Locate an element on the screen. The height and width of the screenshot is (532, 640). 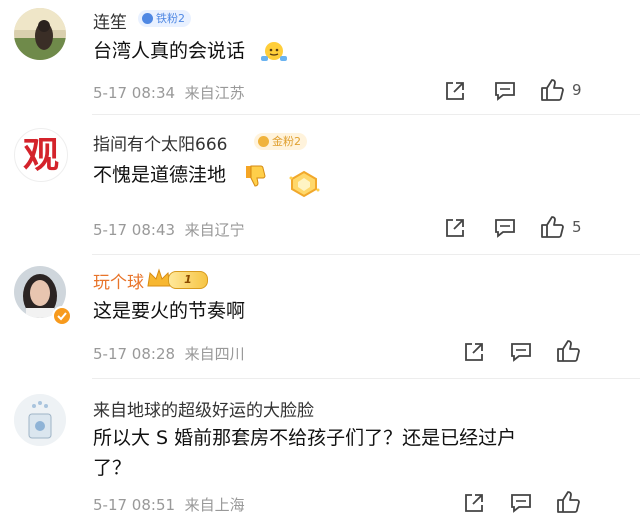
timestamp: 5-17 08:28 来自四川 is located at coordinates (169, 354).